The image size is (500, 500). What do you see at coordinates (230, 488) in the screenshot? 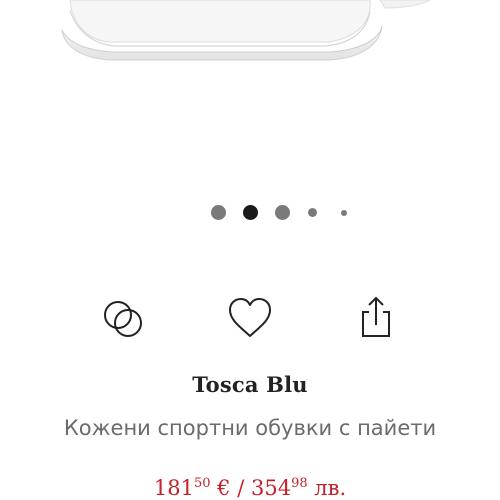
I see `price-eur-currency: € /` at bounding box center [230, 488].